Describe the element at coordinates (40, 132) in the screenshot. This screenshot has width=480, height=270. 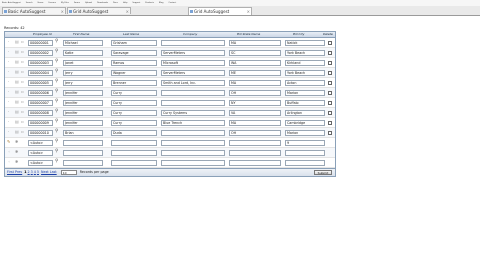
I see `employee-id-field: 000000010` at that location.